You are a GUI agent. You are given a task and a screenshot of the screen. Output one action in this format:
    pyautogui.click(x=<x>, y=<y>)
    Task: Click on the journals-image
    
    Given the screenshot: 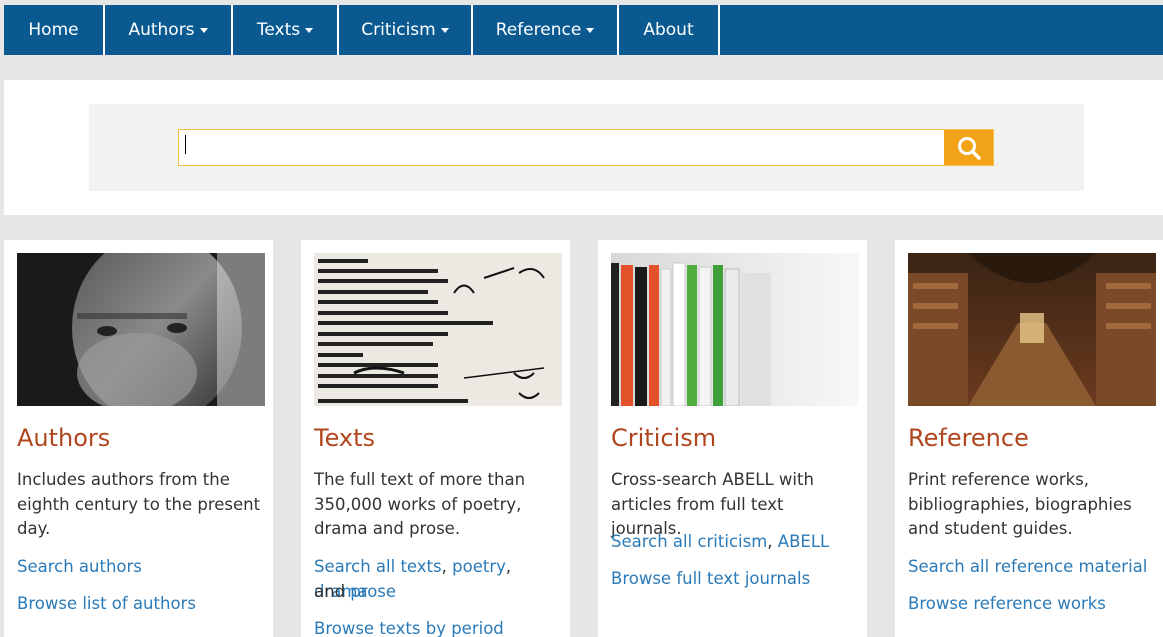 What is the action you would take?
    pyautogui.click(x=735, y=329)
    